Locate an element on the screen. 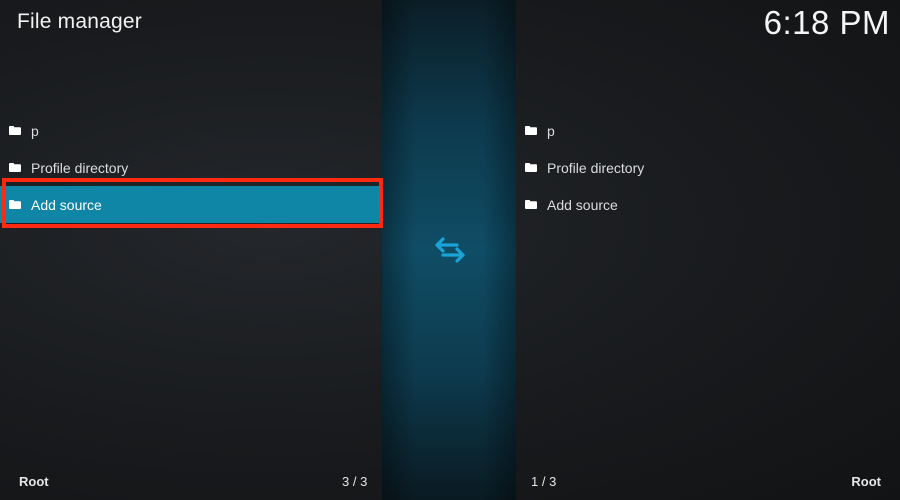  swap-arrows-icon is located at coordinates (450, 250).